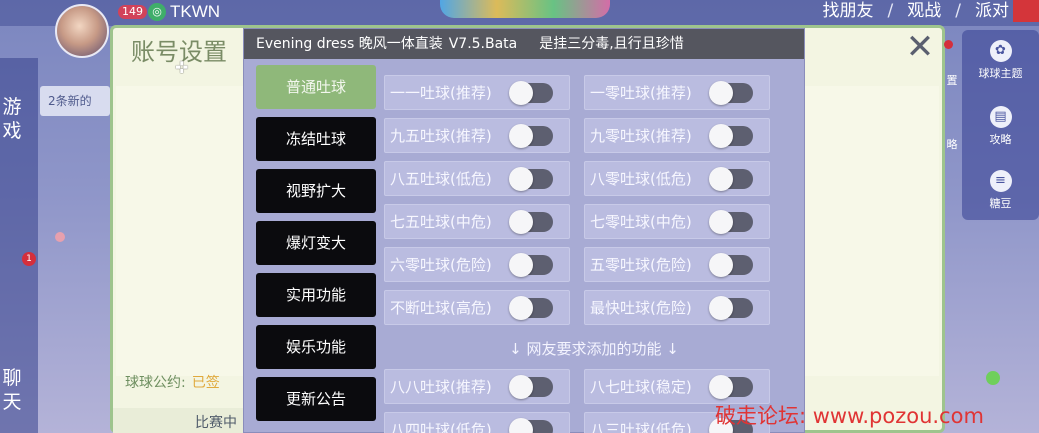 This screenshot has height=433, width=1039. Describe the element at coordinates (677, 386) in the screenshot. I see `option-toggle-row: 八七吐球(稳定)` at that location.